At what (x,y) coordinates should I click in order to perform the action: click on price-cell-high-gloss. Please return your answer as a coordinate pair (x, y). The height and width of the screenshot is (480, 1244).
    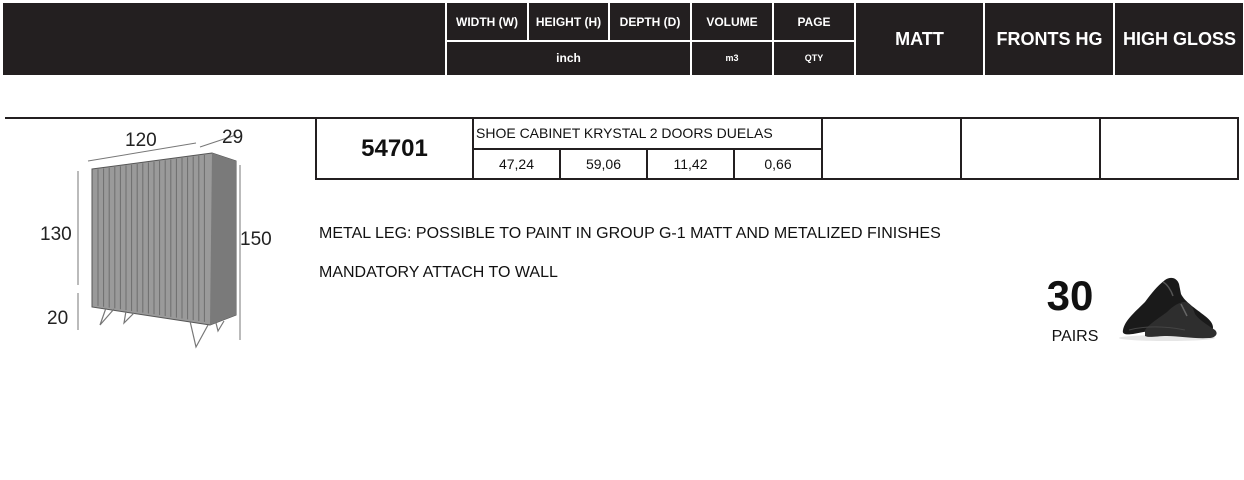
    Looking at the image, I should click on (1169, 148).